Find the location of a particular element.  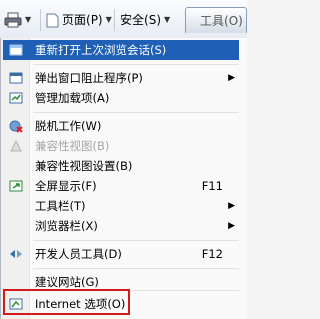

menu-item-shortcut: F12 is located at coordinates (212, 254).